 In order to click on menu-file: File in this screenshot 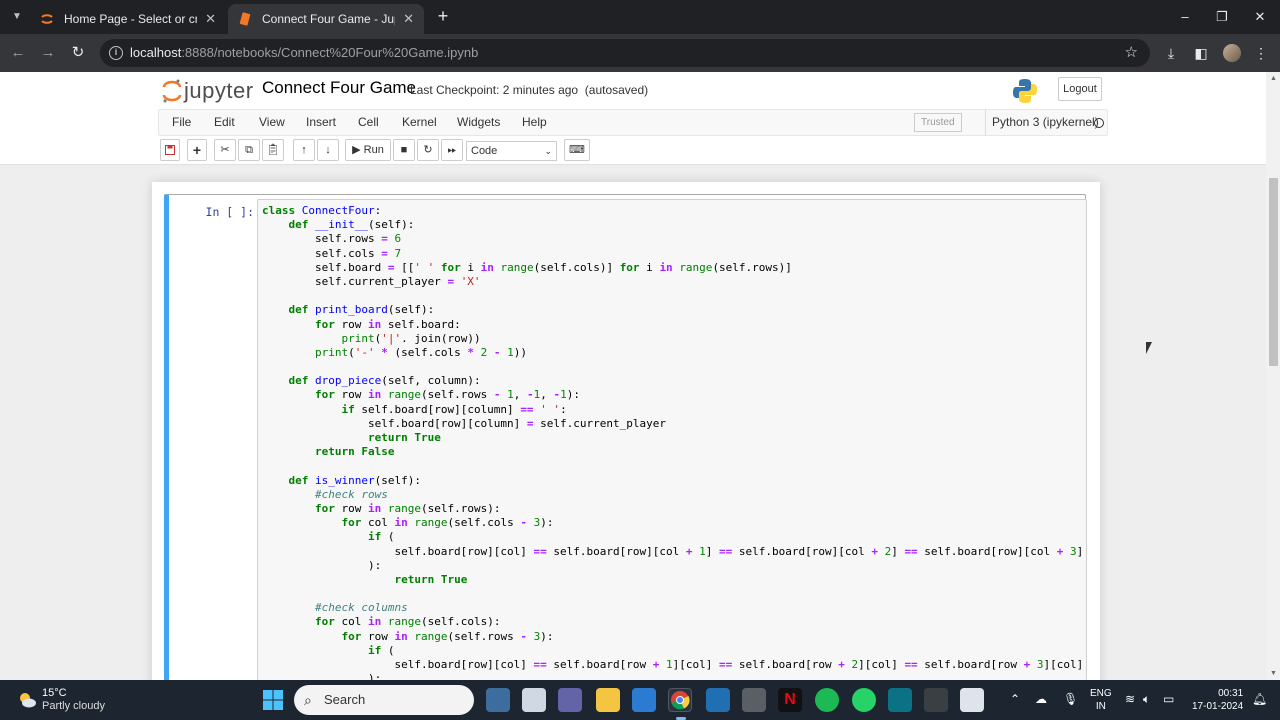, I will do `click(181, 122)`.